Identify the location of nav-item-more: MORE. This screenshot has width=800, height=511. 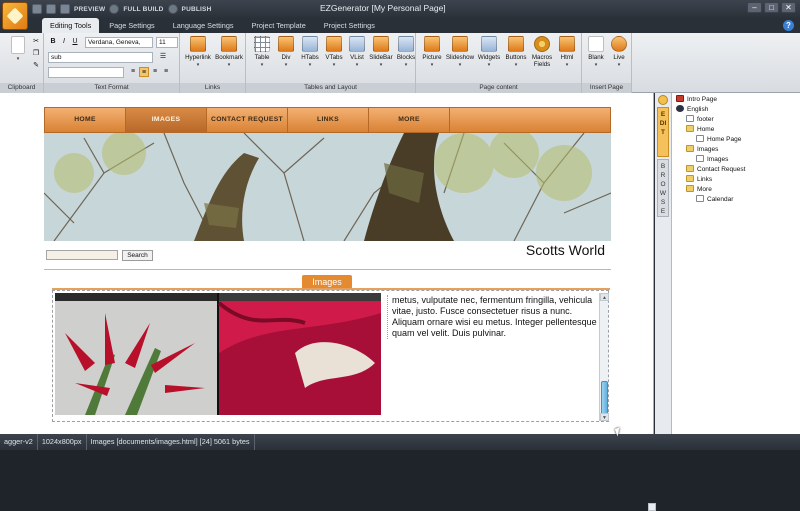
(409, 120).